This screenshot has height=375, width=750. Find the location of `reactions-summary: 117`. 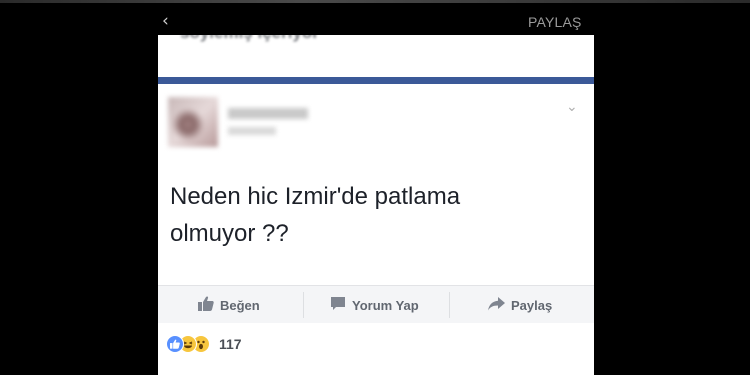

reactions-summary: 117 is located at coordinates (204, 344).